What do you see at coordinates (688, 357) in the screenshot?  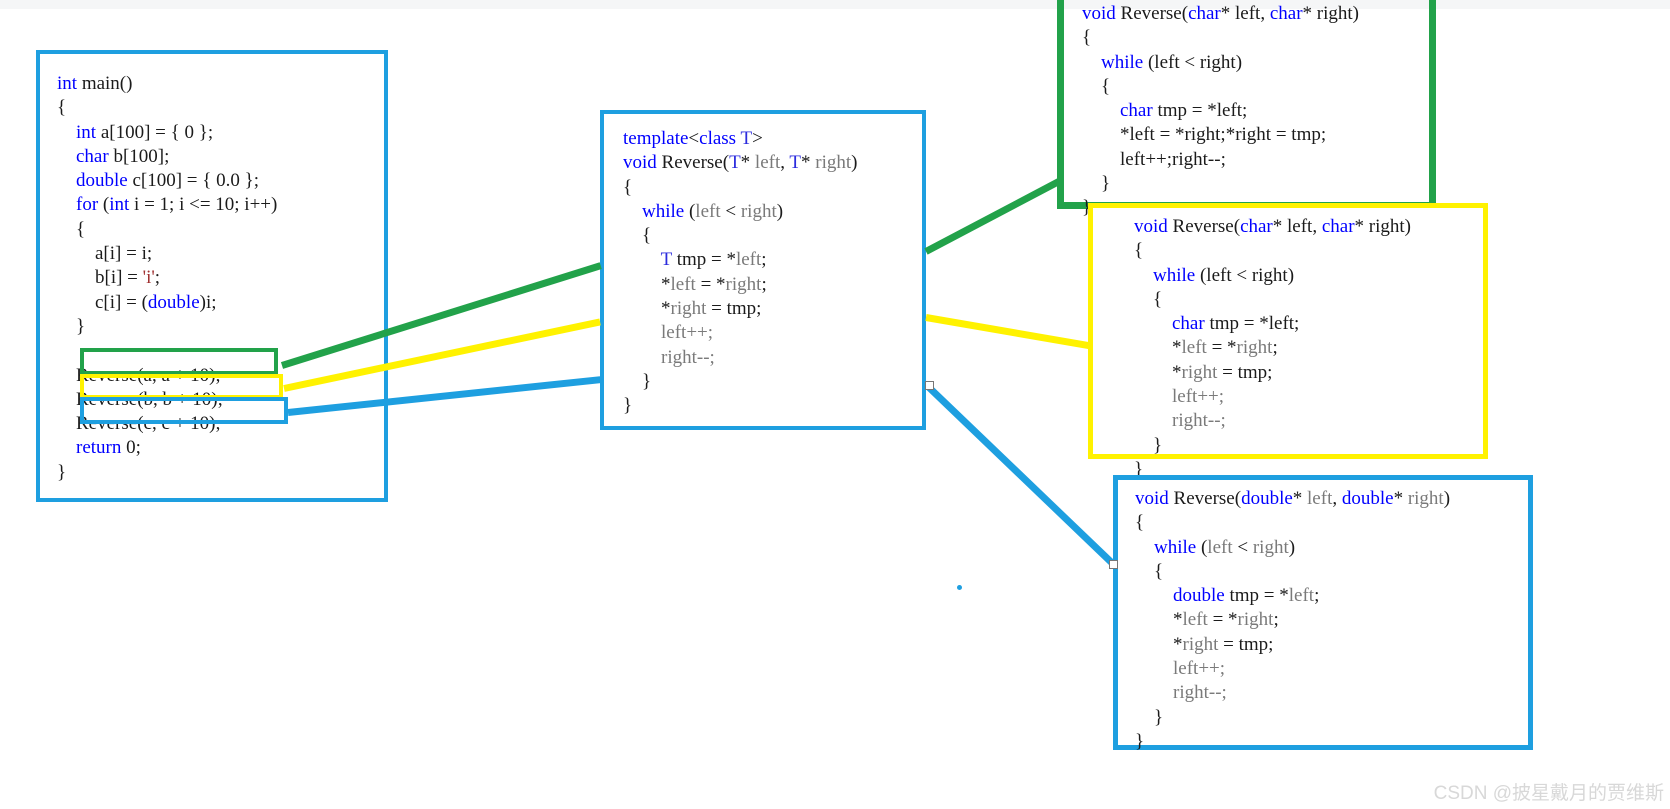 I see `code-token: right--;` at bounding box center [688, 357].